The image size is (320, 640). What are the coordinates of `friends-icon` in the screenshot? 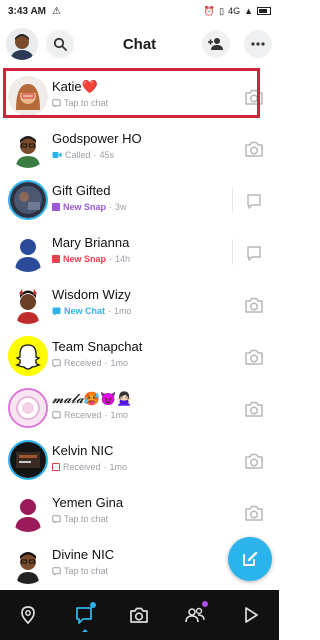 It's located at (195, 615).